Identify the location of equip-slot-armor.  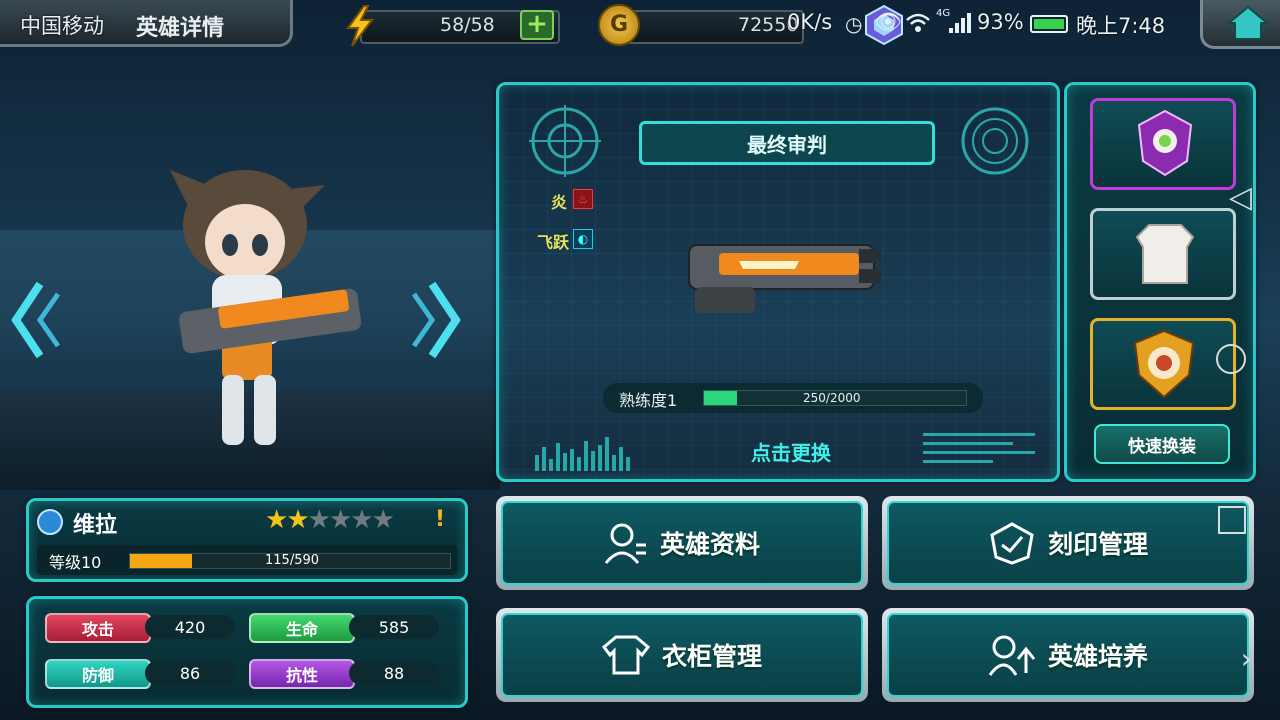
(1163, 254).